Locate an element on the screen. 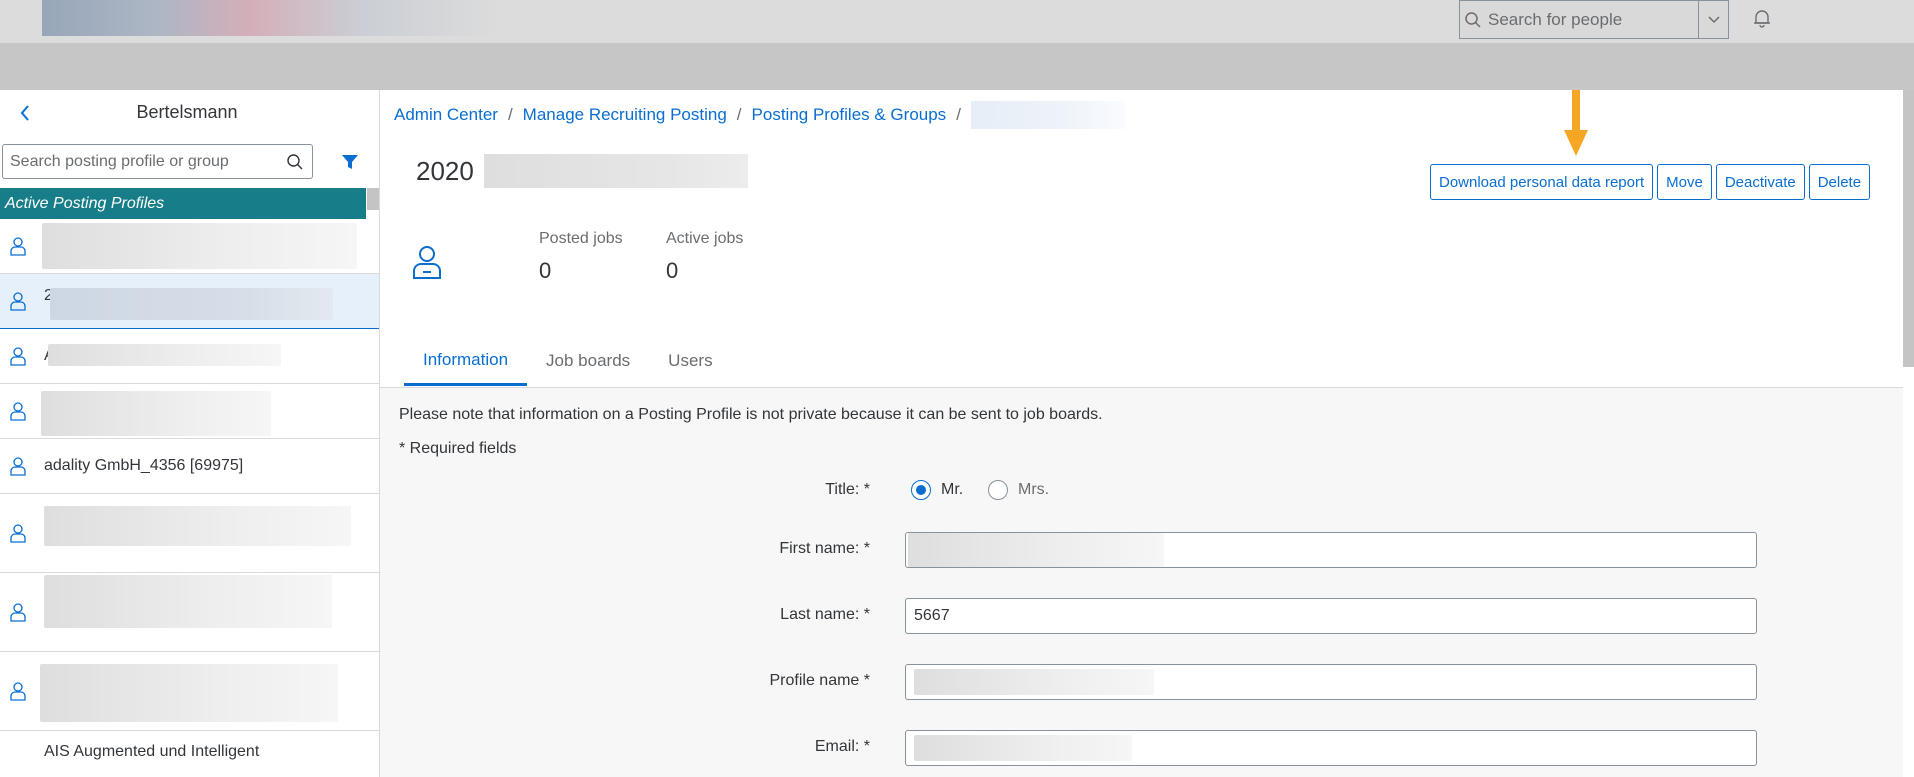 This screenshot has width=1914, height=777. radio-selected-icon is located at coordinates (921, 490).